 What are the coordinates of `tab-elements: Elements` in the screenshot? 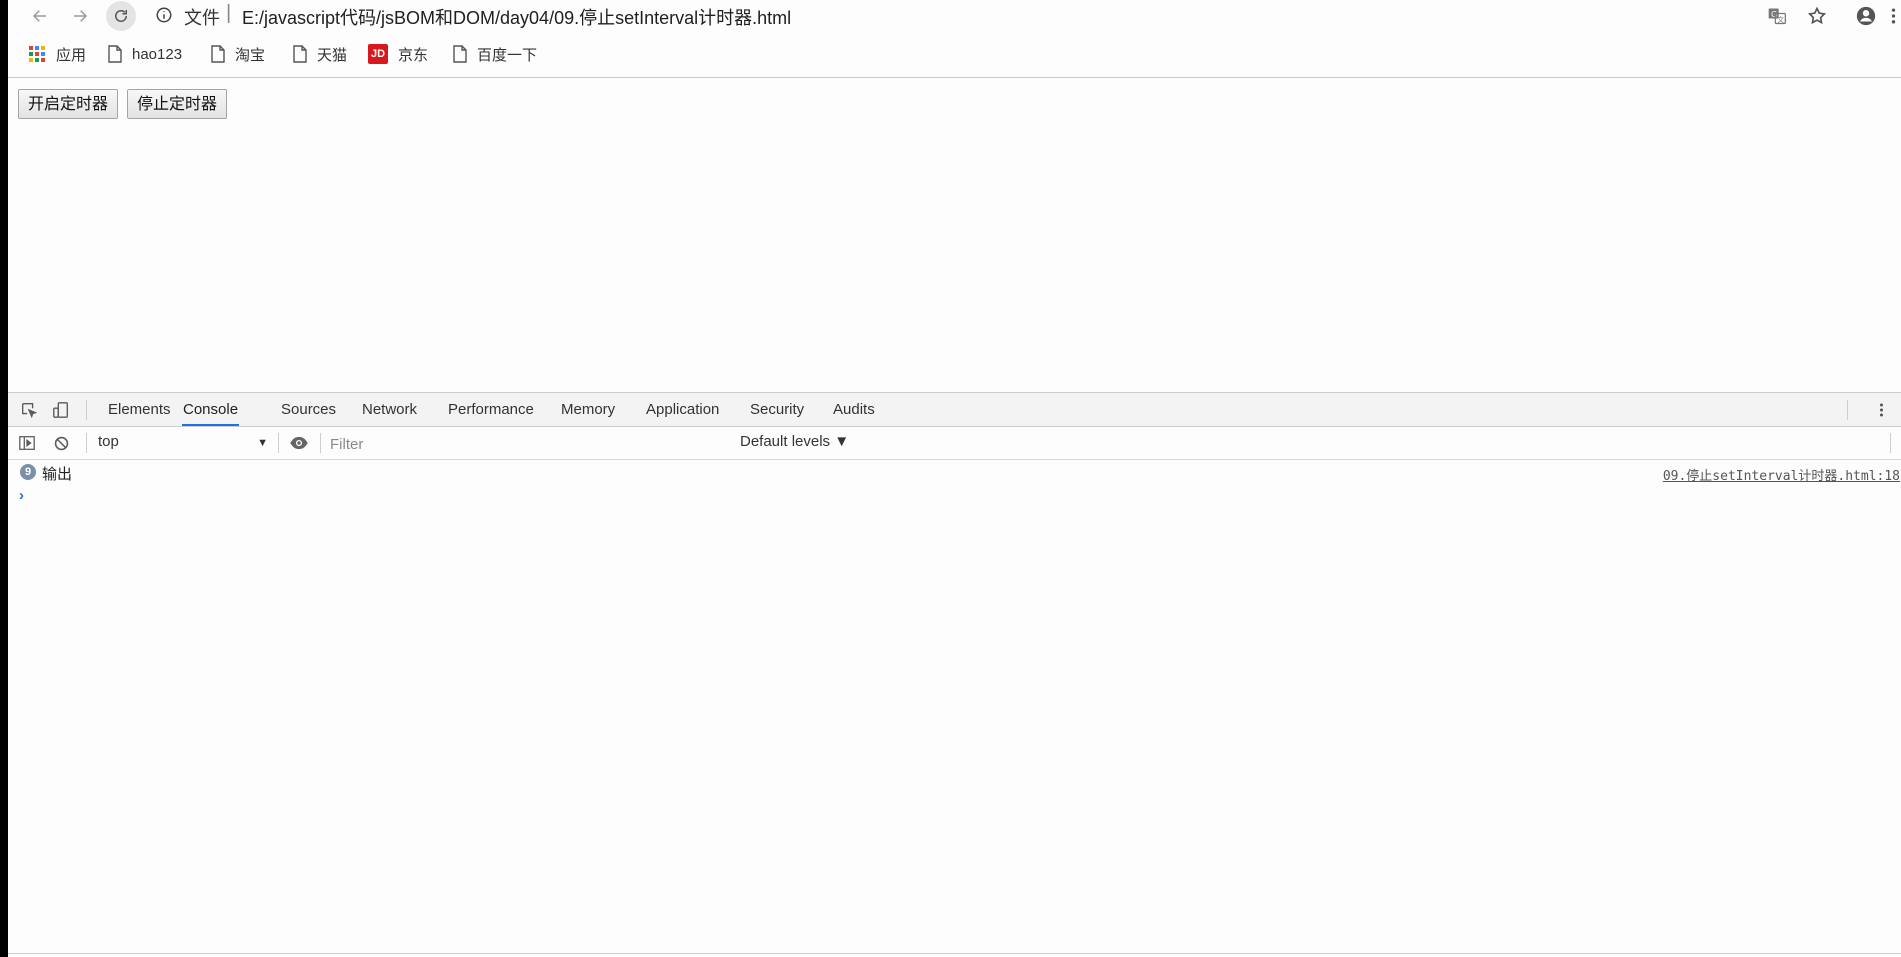 It's located at (139, 409).